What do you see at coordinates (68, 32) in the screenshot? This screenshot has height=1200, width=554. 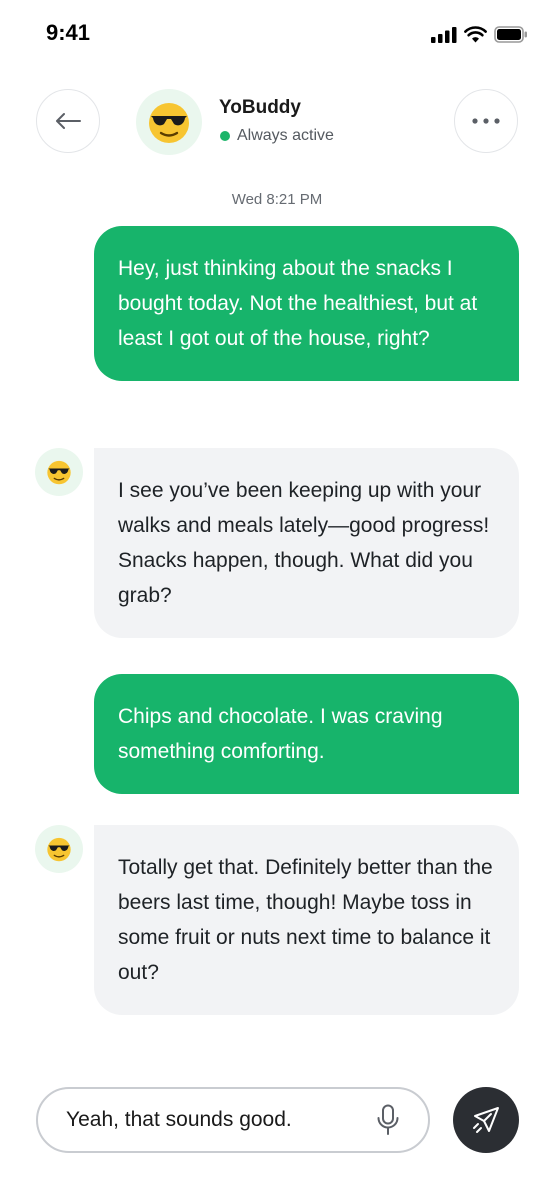 I see `status-time: 9:41` at bounding box center [68, 32].